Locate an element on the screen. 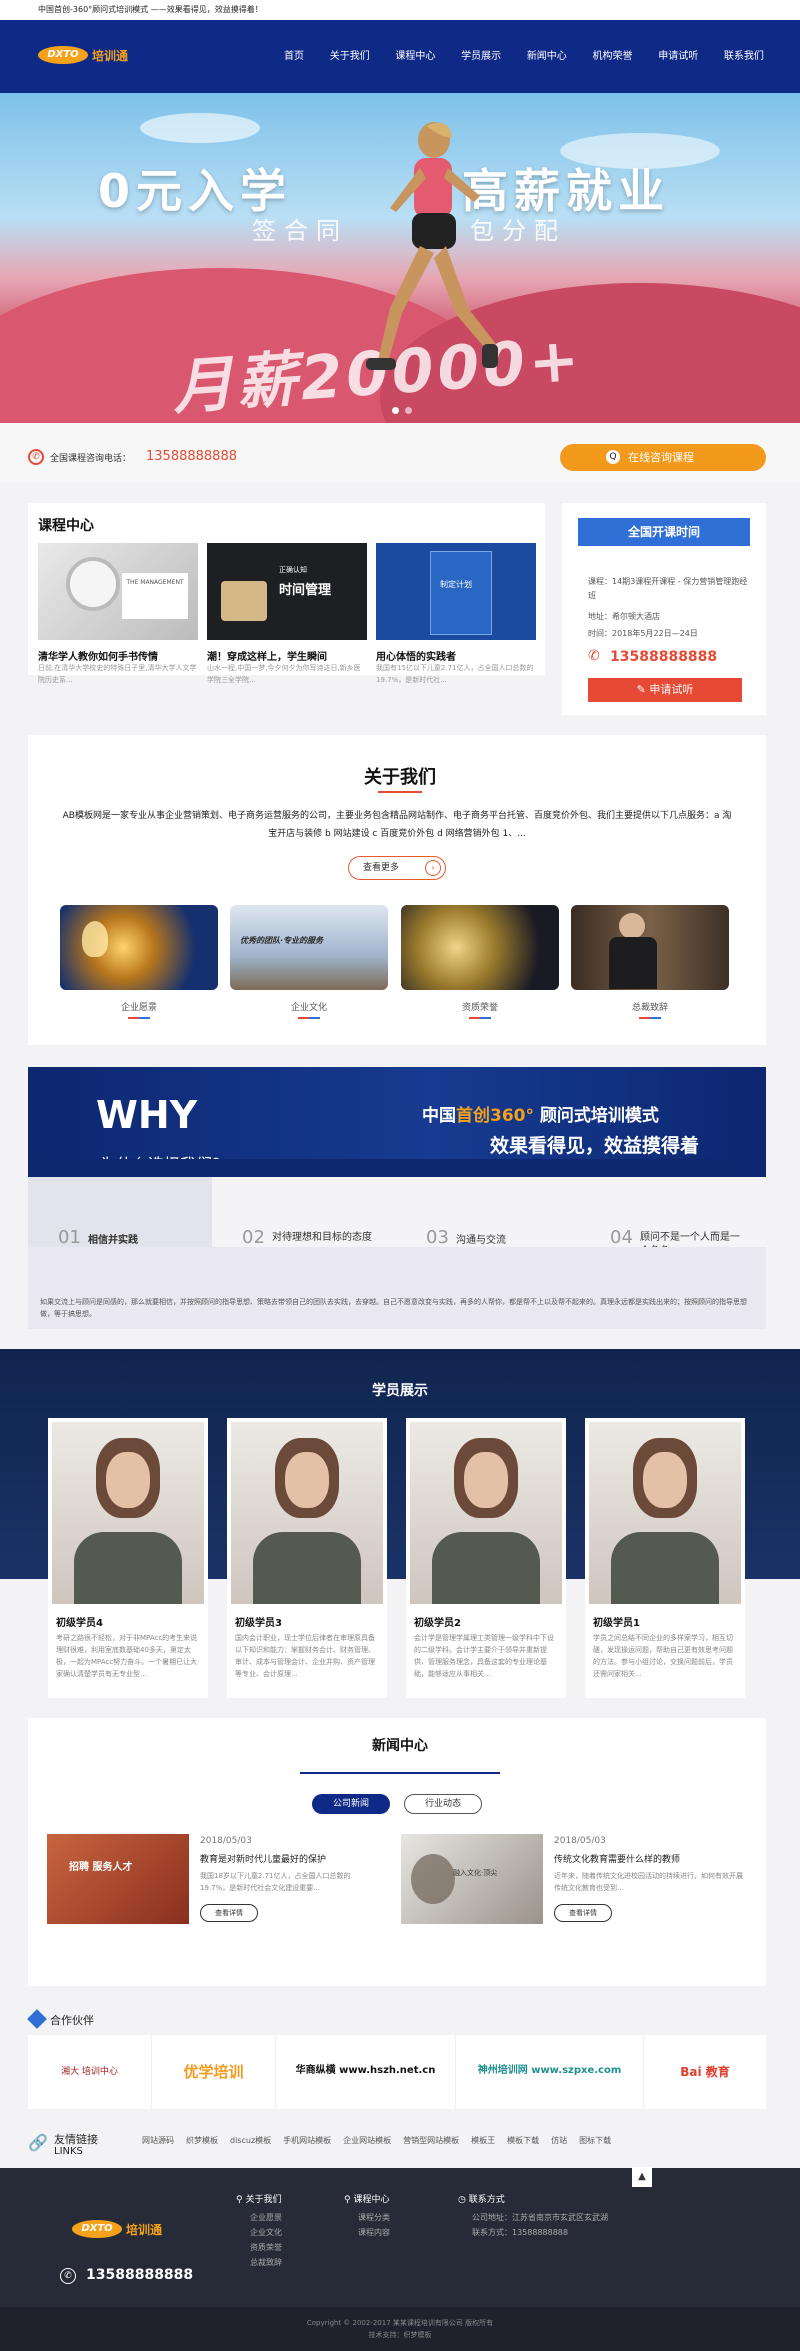 The image size is (800, 2351). site-logo: DXTO 培训通 is located at coordinates (94, 56).